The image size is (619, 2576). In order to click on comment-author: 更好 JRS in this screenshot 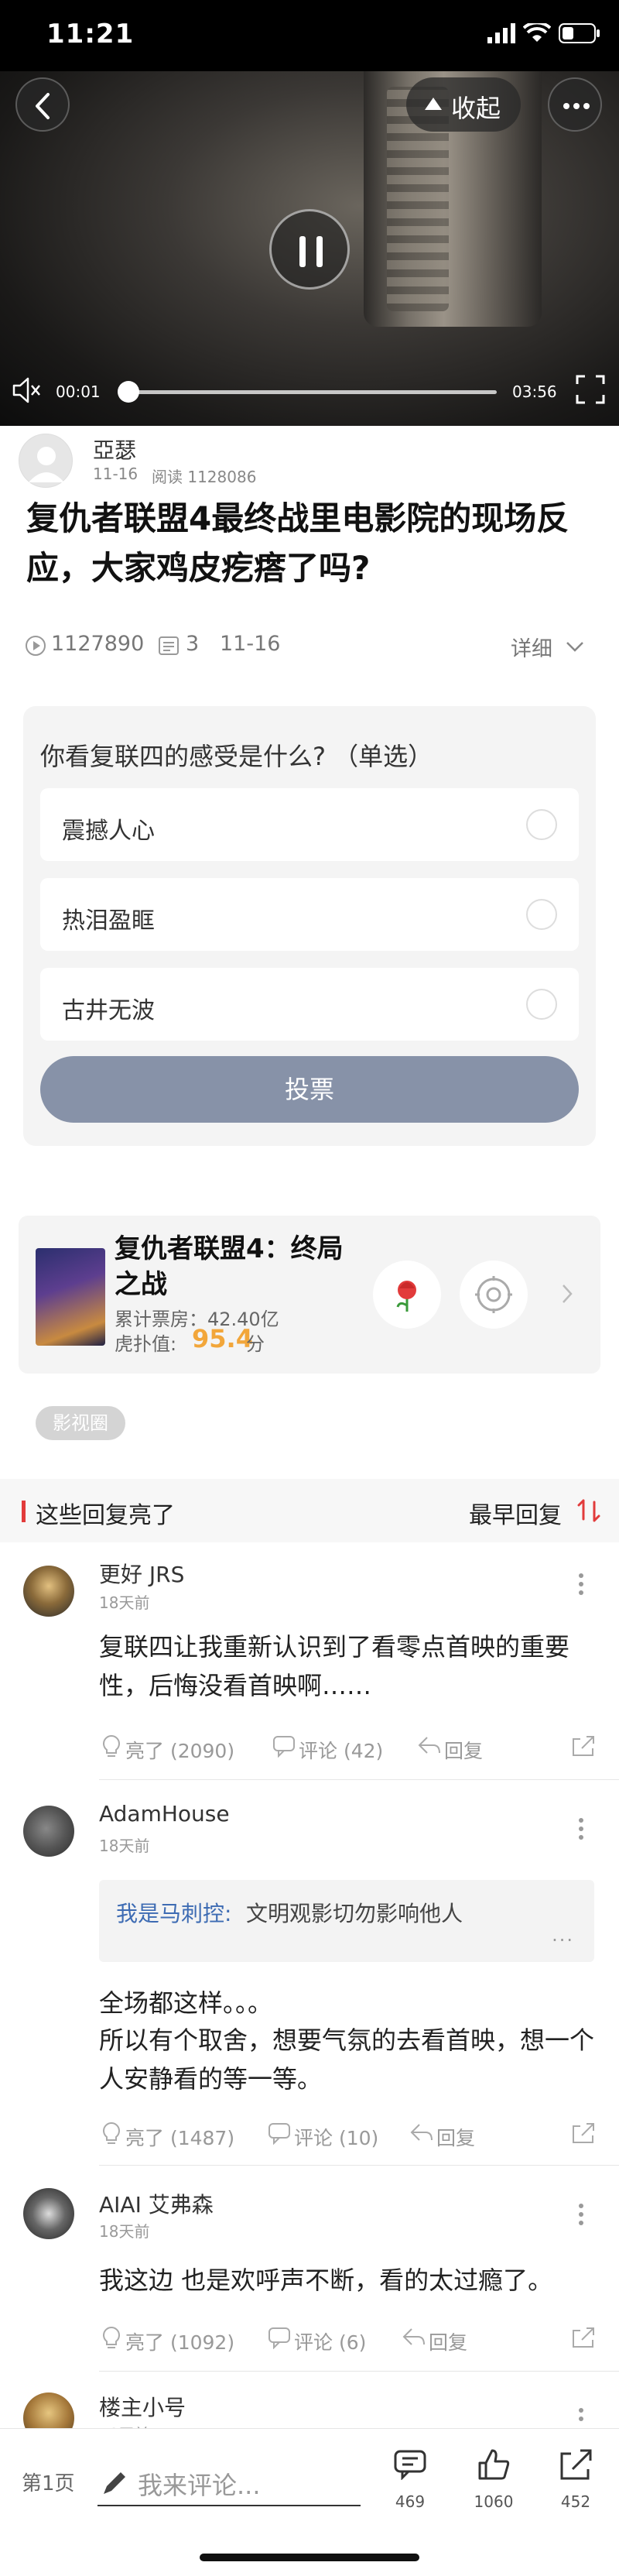, I will do `click(141, 1573)`.